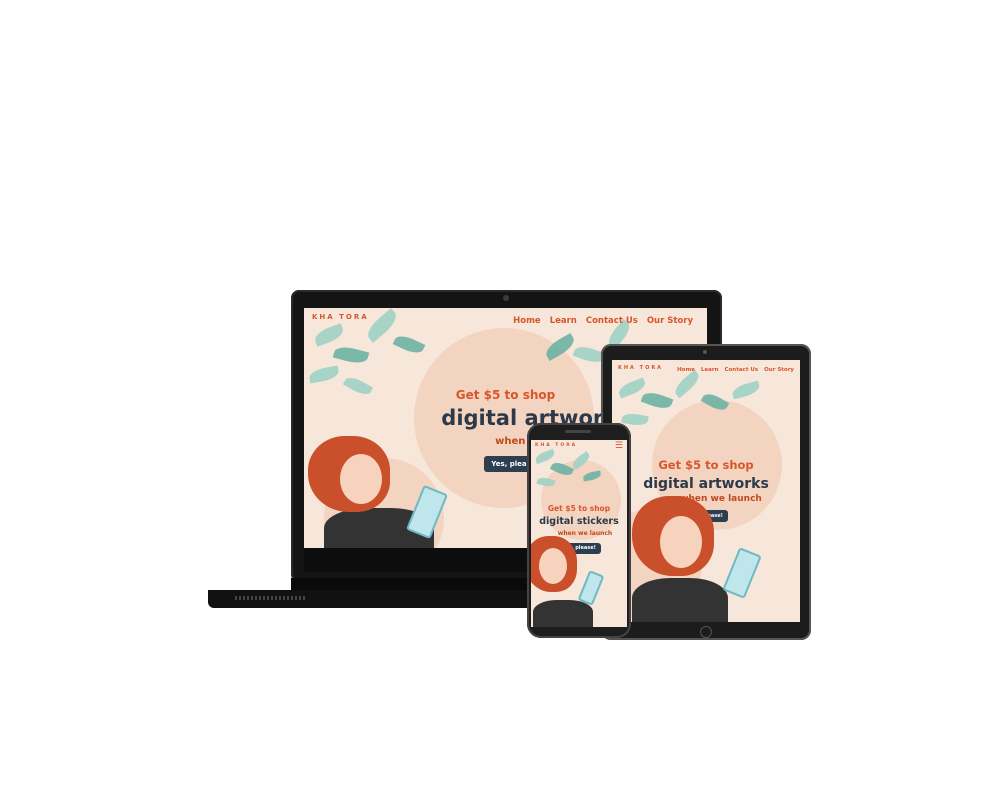 This screenshot has width=1000, height=800. What do you see at coordinates (721, 499) in the screenshot?
I see `headline-sub: when we launch` at bounding box center [721, 499].